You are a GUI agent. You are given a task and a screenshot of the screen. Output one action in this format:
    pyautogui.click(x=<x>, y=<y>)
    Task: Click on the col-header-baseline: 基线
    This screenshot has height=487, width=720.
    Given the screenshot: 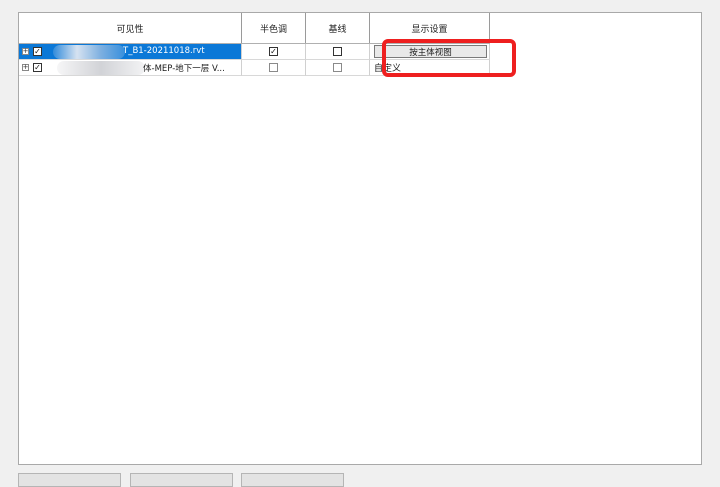 What is the action you would take?
    pyautogui.click(x=338, y=28)
    